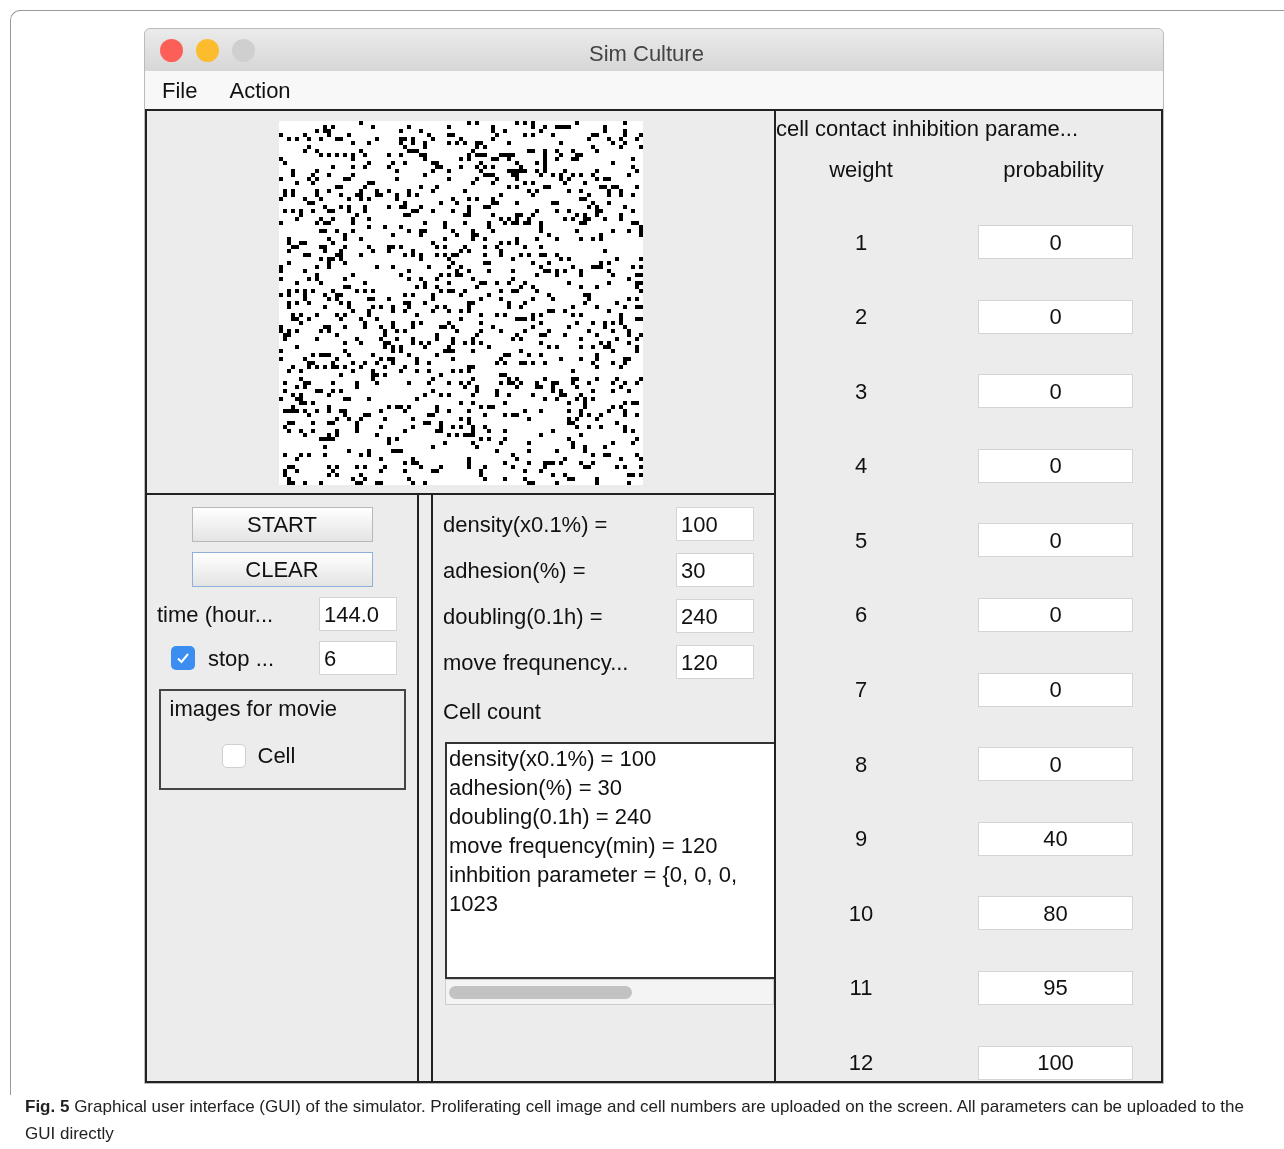 The width and height of the screenshot is (1284, 1149). What do you see at coordinates (861, 839) in the screenshot?
I see `weight-number: 9` at bounding box center [861, 839].